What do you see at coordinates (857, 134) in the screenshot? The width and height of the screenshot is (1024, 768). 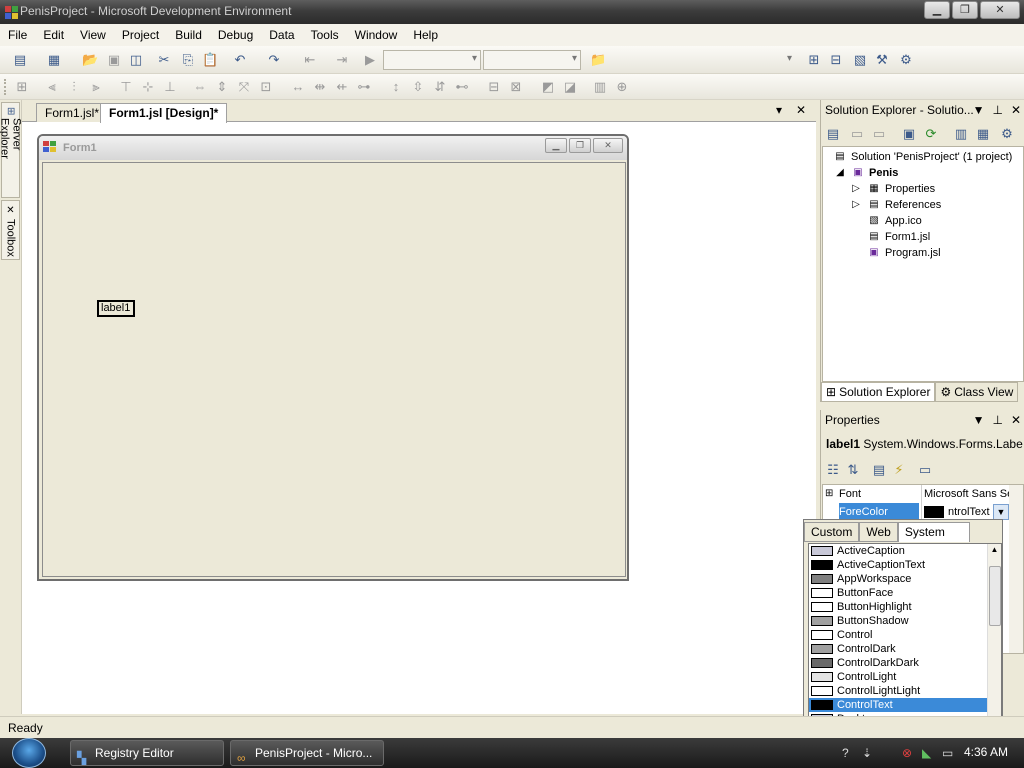 I see `view-designer-icon: ▭` at bounding box center [857, 134].